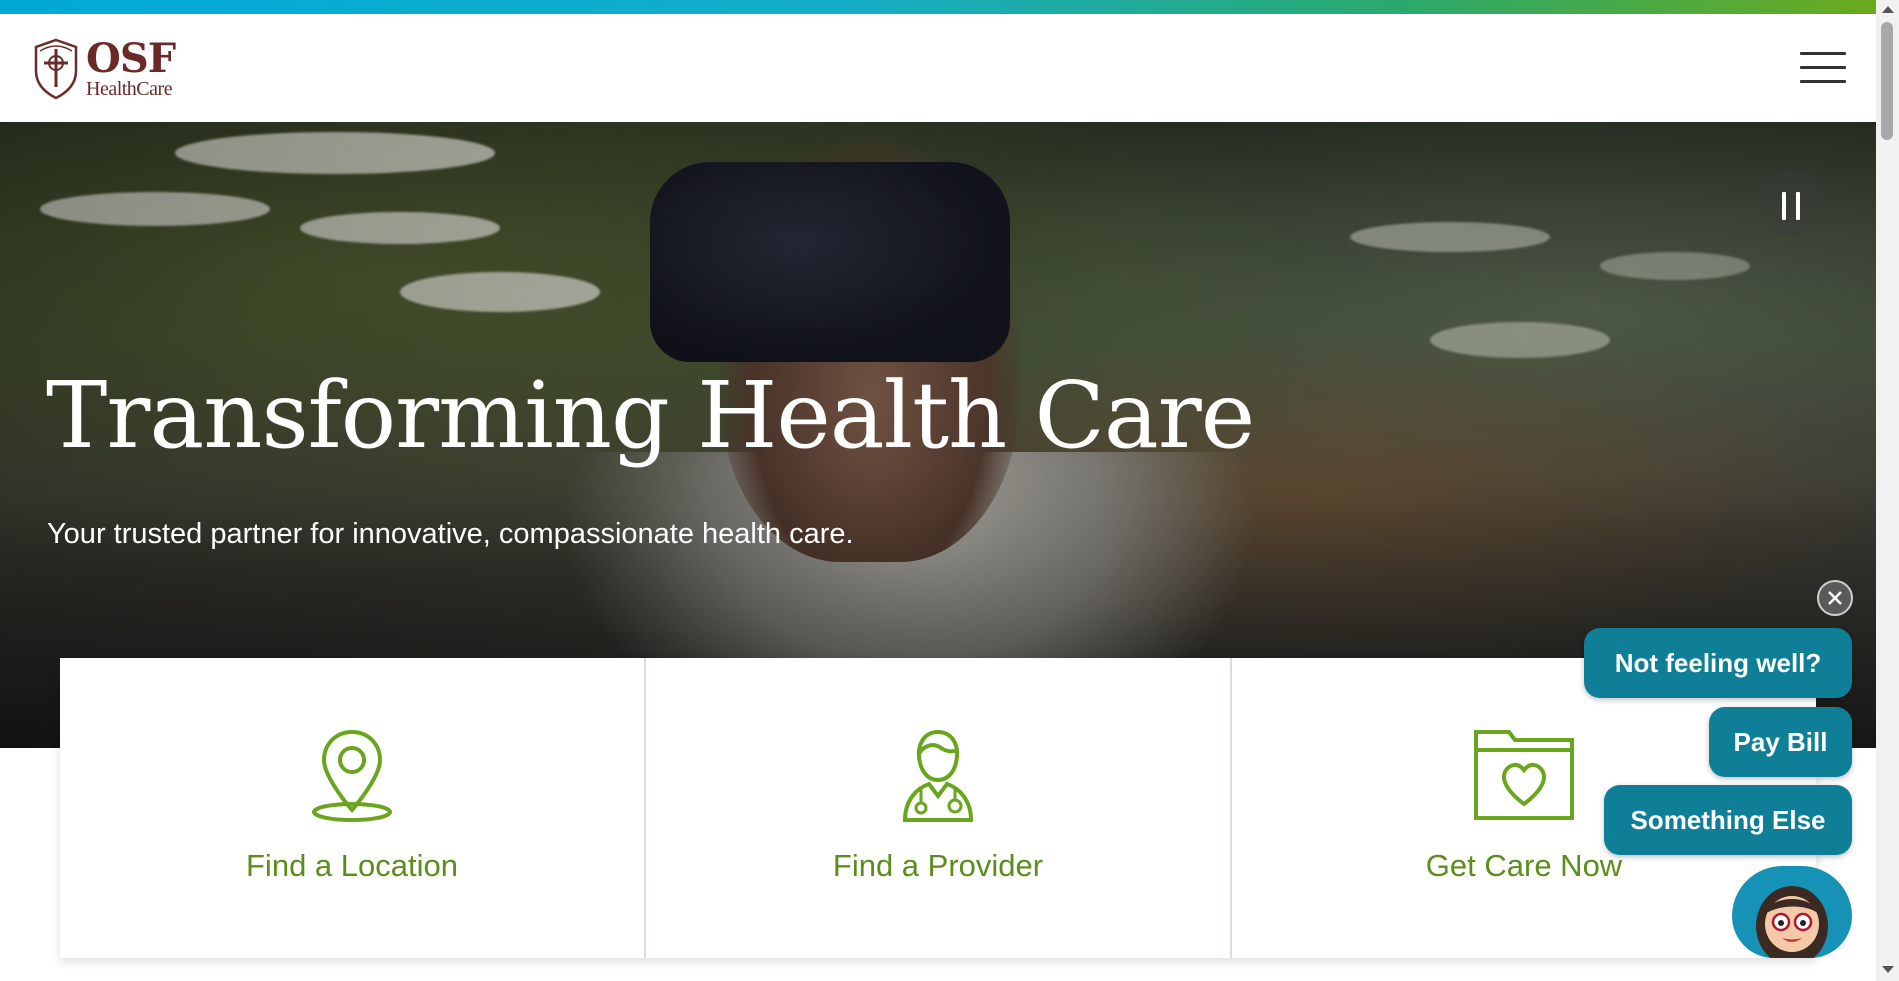 The height and width of the screenshot is (981, 1899). Describe the element at coordinates (56, 69) in the screenshot. I see `crest-icon` at that location.